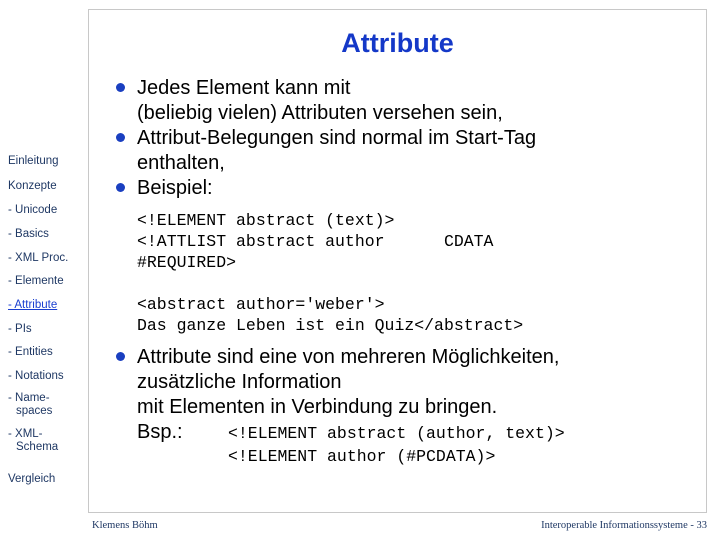 Image resolution: width=720 pixels, height=540 pixels. Describe the element at coordinates (317, 407) in the screenshot. I see `bullet-line: mit Elementen in Verbindung zu bringen.` at that location.